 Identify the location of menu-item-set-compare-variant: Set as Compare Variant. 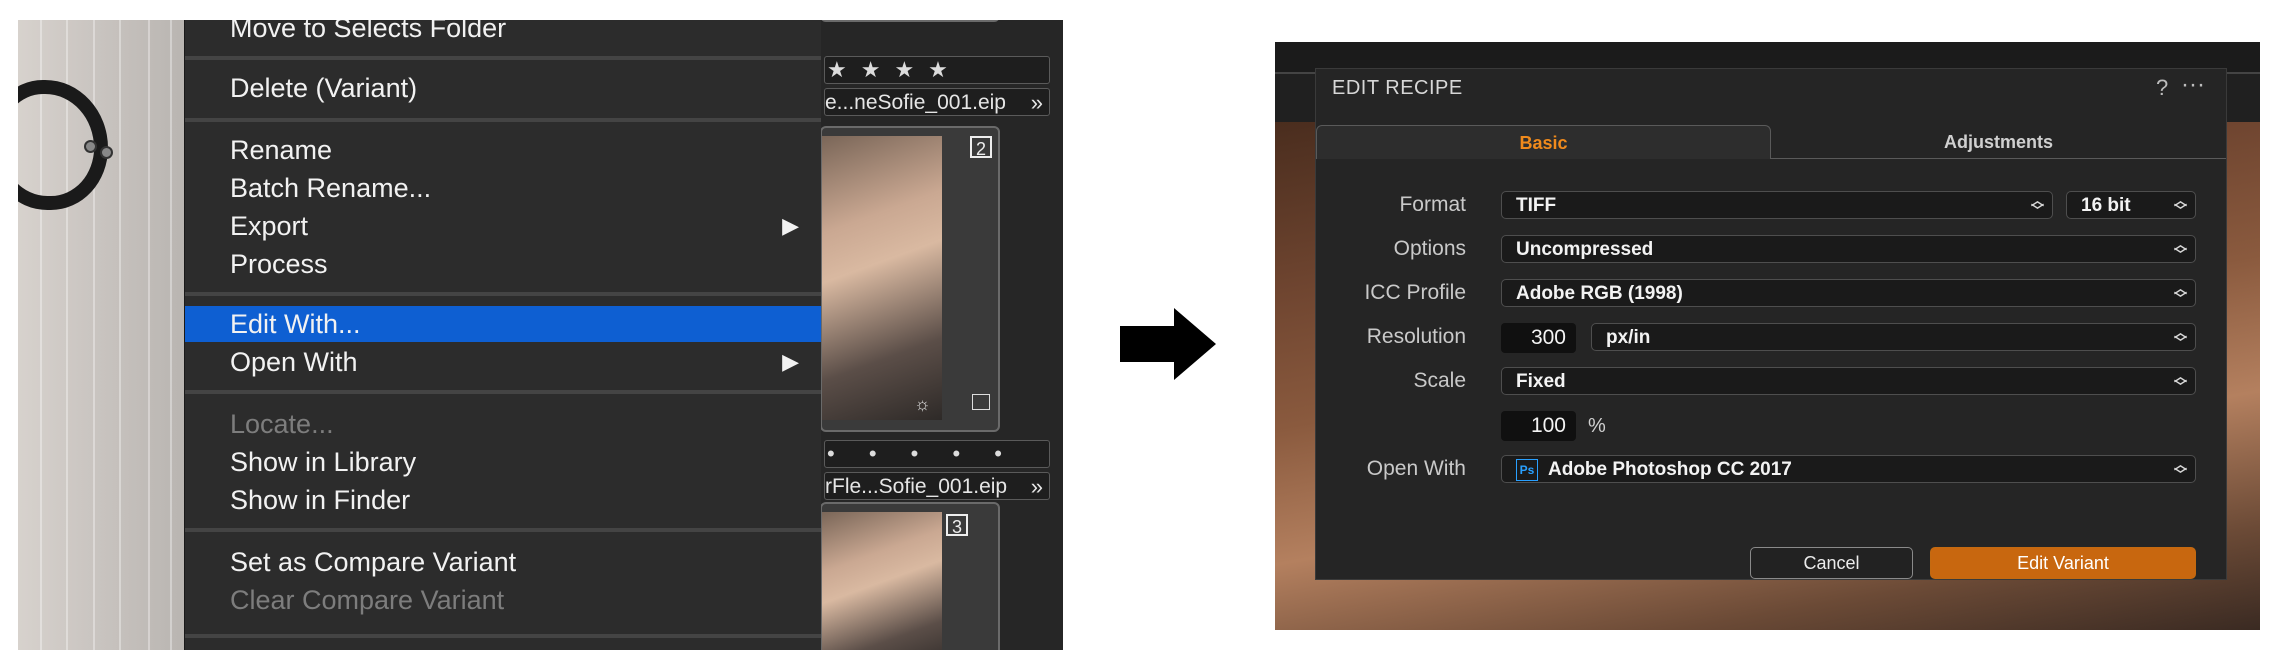
(503, 562).